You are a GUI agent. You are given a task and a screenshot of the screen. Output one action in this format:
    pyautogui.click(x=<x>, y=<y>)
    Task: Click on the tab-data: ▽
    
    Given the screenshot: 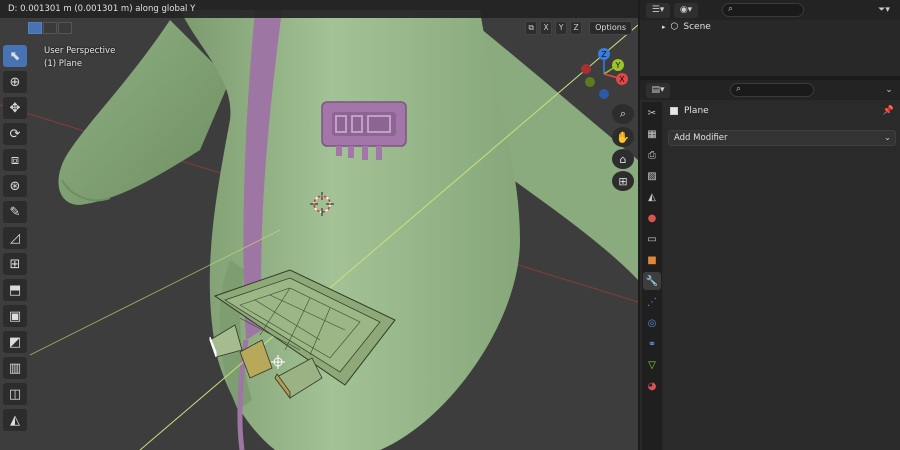 What is the action you would take?
    pyautogui.click(x=652, y=365)
    